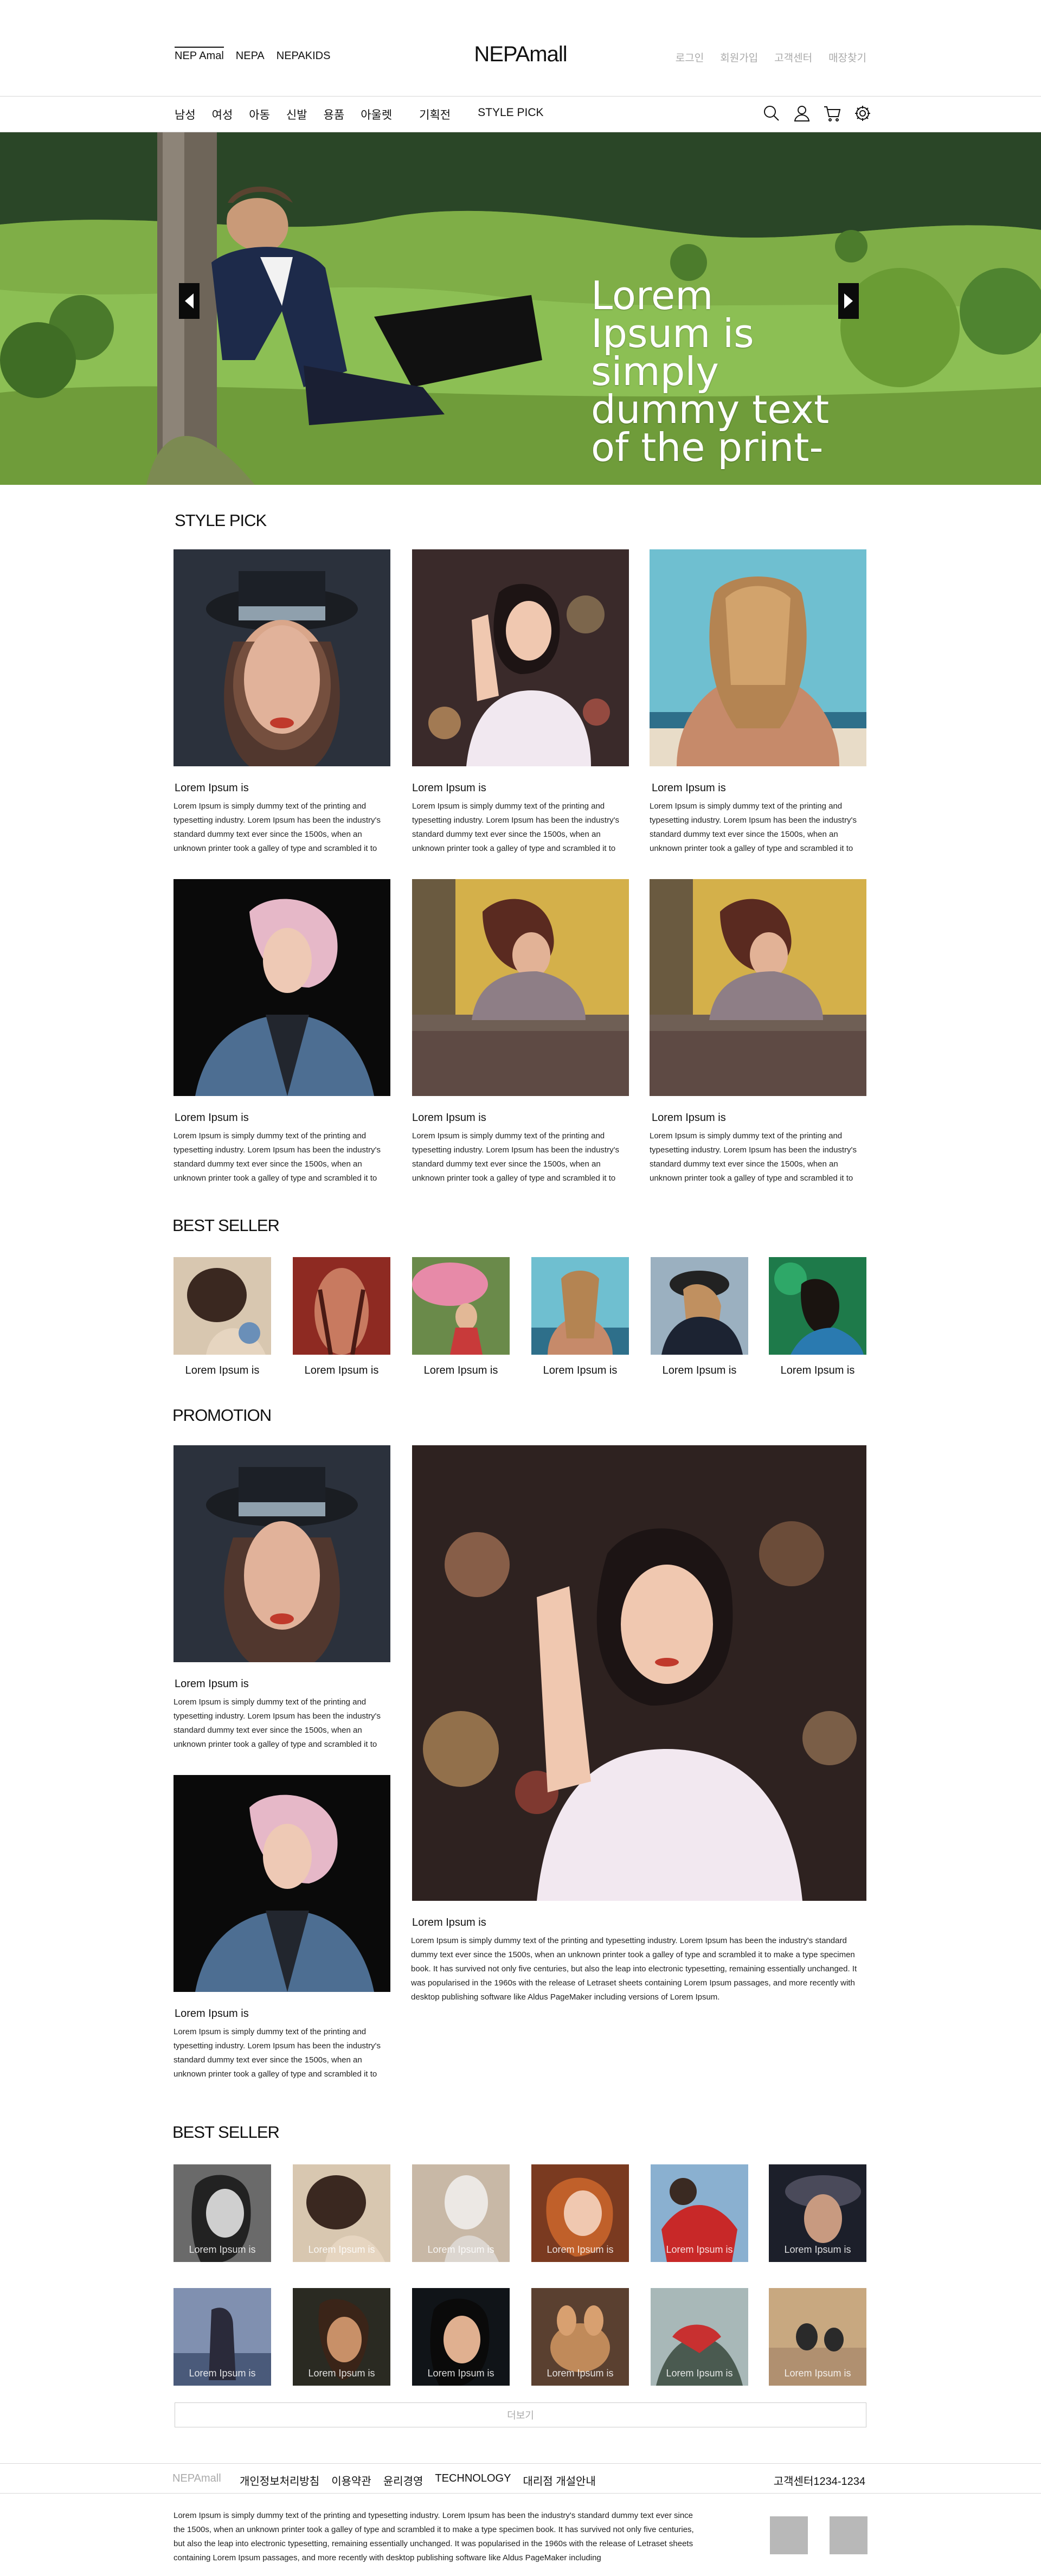 Image resolution: width=1041 pixels, height=2576 pixels. Describe the element at coordinates (510, 114) in the screenshot. I see `nav-item-style-pick: STYLE PICK` at that location.